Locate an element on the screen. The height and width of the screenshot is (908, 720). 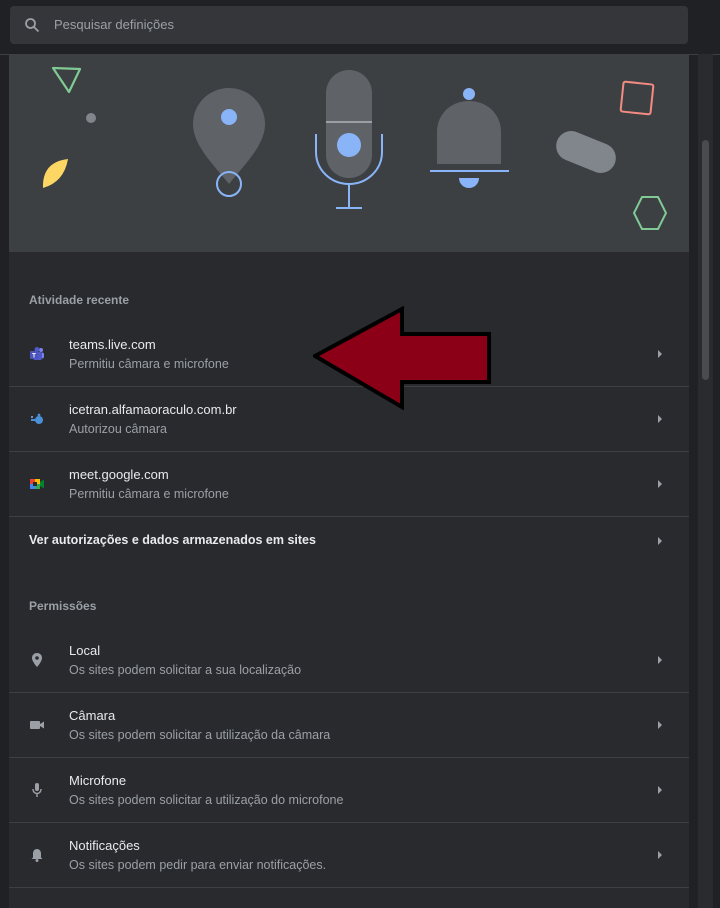
search-input: Pesquisar definições is located at coordinates (354, 25).